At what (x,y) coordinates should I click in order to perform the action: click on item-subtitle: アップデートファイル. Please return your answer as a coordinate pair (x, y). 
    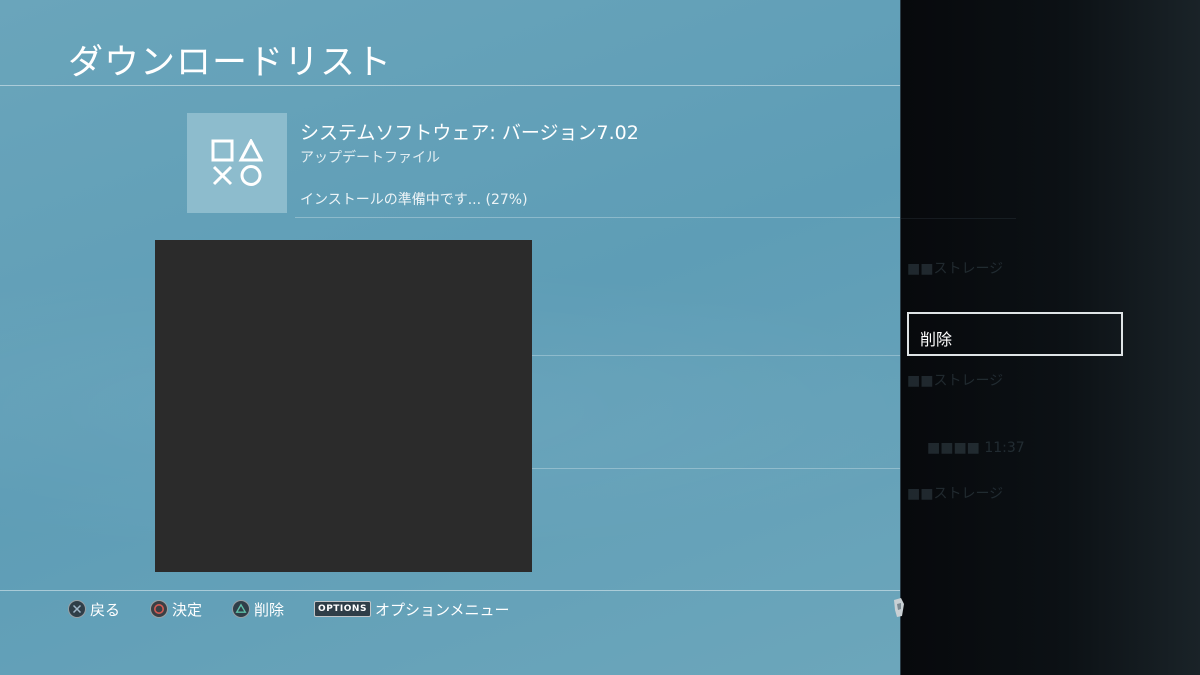
    Looking at the image, I should click on (370, 158).